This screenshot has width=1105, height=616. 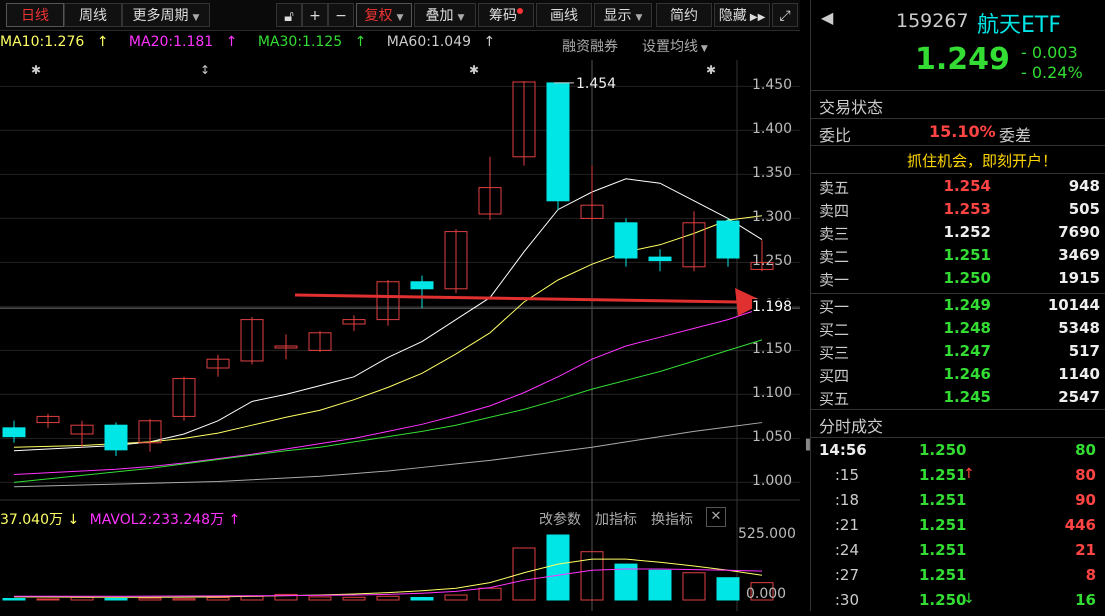 What do you see at coordinates (1015, 135) in the screenshot?
I see `weicha-label: 委差` at bounding box center [1015, 135].